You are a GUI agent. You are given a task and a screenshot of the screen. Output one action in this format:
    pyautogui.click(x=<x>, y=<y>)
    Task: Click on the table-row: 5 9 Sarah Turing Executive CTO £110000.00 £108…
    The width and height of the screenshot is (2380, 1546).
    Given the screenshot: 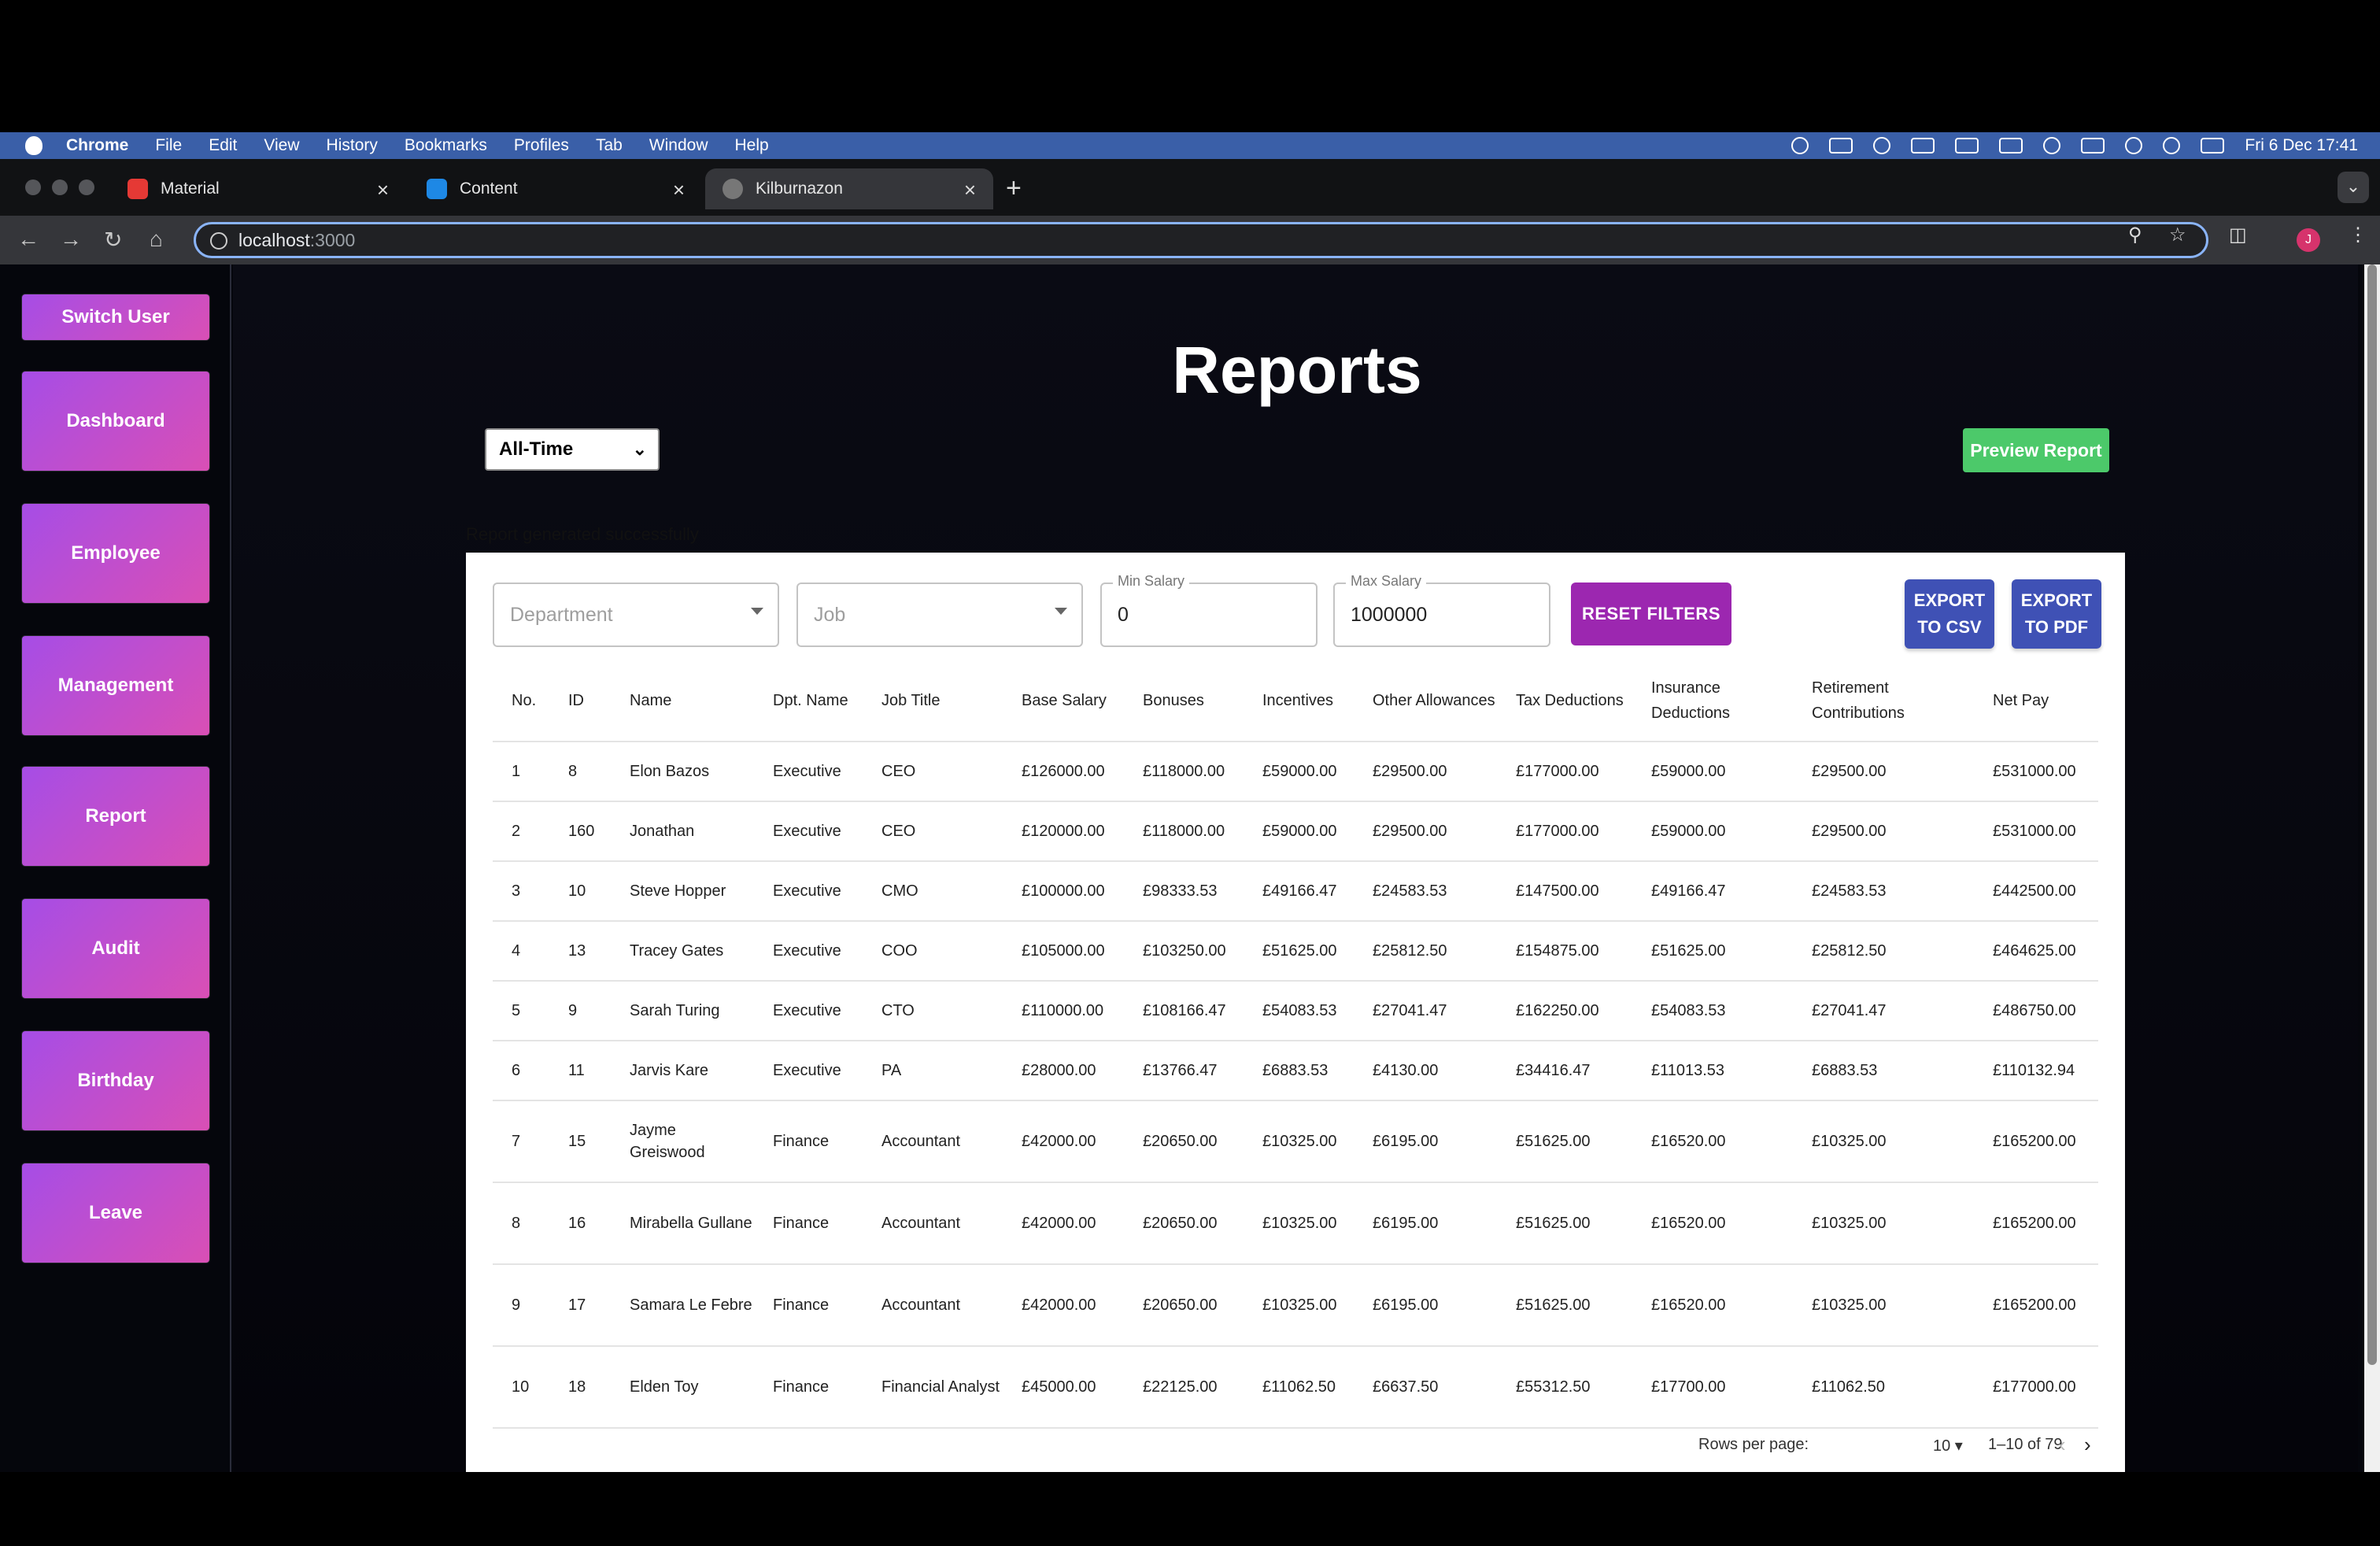 What is the action you would take?
    pyautogui.click(x=1295, y=1011)
    